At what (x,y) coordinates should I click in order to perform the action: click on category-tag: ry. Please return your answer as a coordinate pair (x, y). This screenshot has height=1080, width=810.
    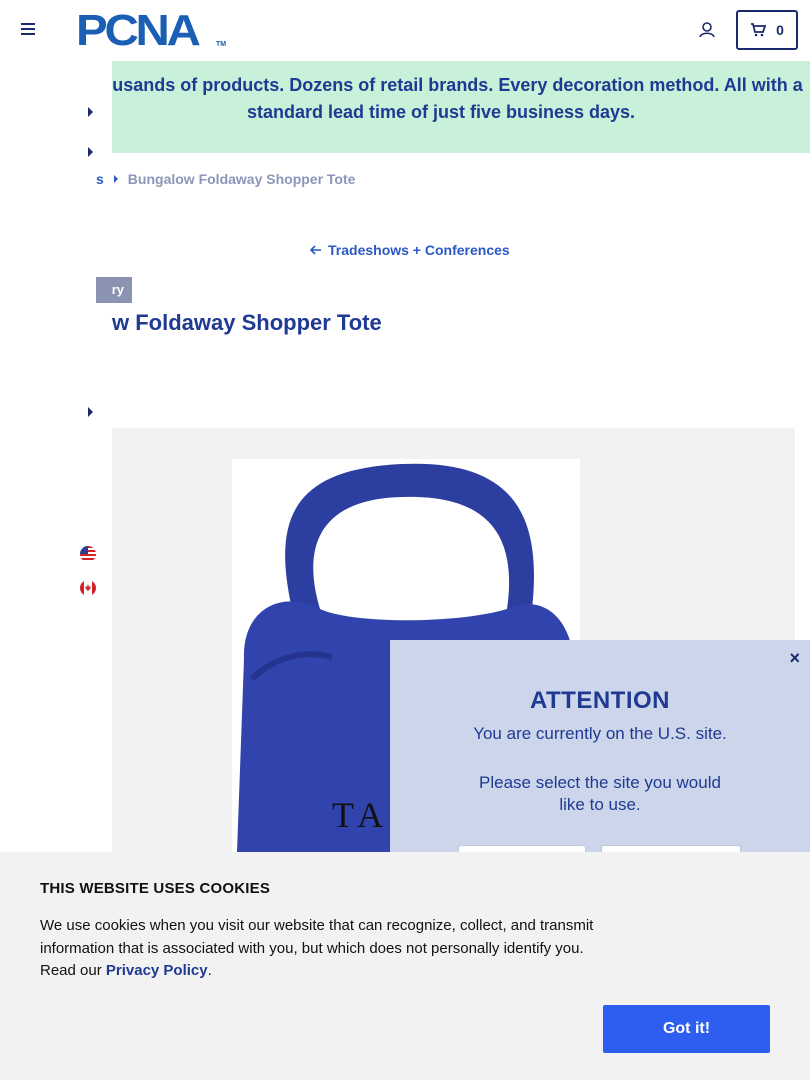
    Looking at the image, I should click on (114, 290).